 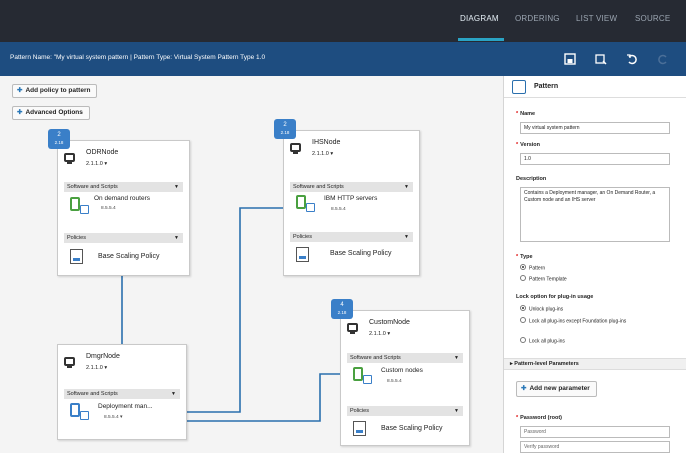 I want to click on lock-option-label: Lock option for plug-in usage, so click(x=555, y=297).